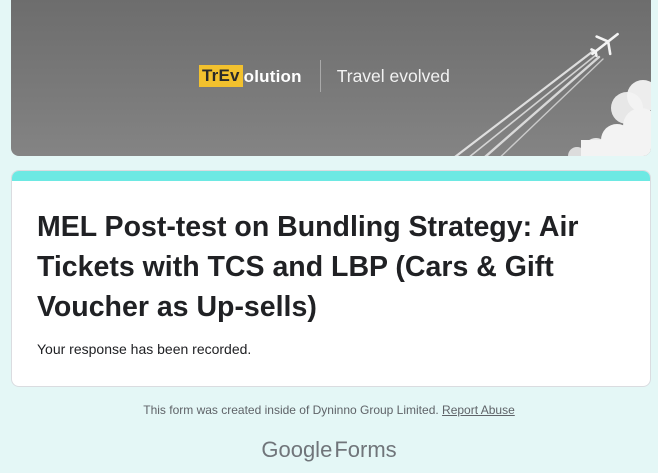 The width and height of the screenshot is (658, 473). I want to click on brand-lockup: TrEv olution Travel evolved, so click(324, 76).